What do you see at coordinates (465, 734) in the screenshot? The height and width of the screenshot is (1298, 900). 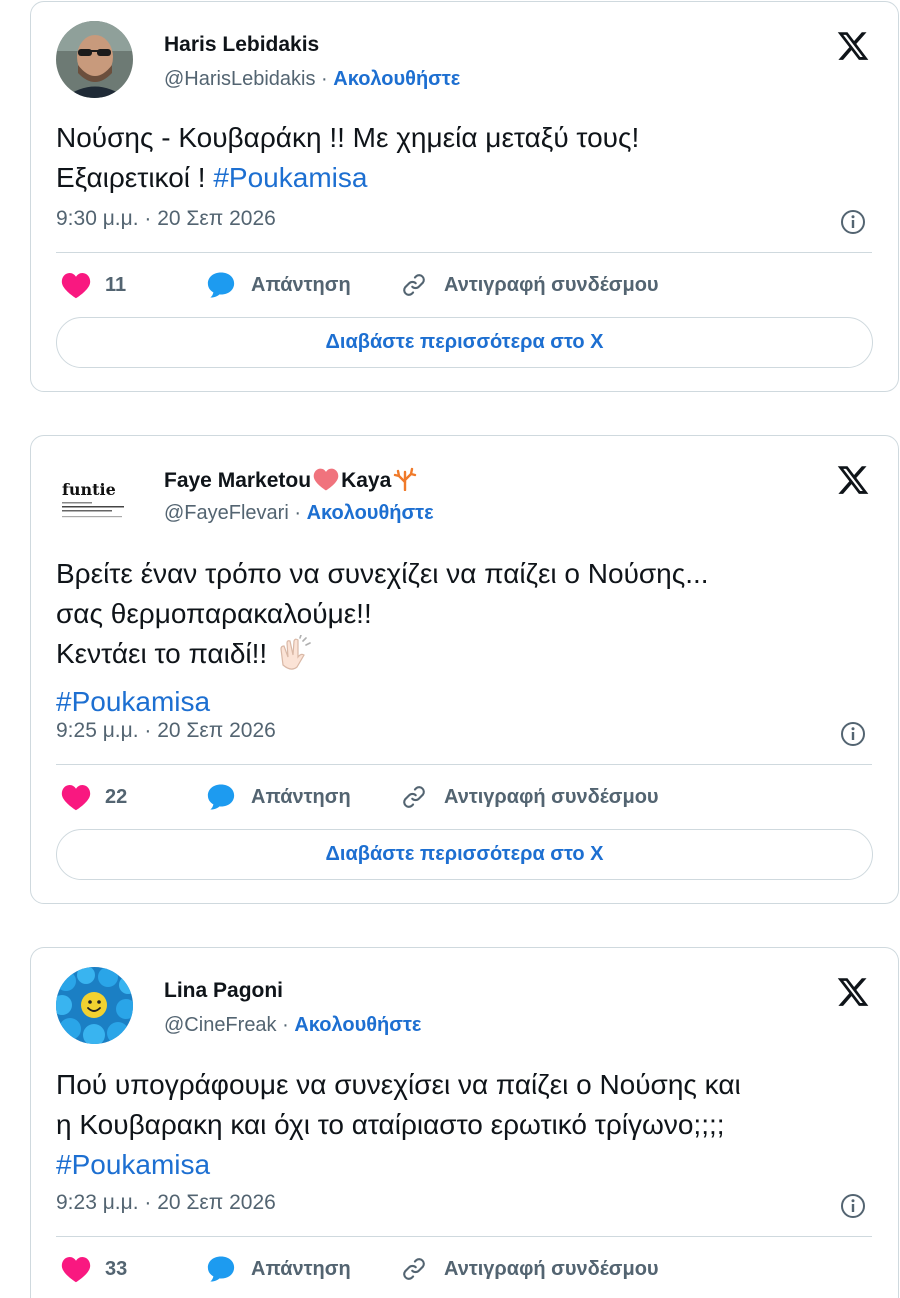 I see `tweet-meta: 9:25 μ.μ. · 20 Σεπ 2026` at bounding box center [465, 734].